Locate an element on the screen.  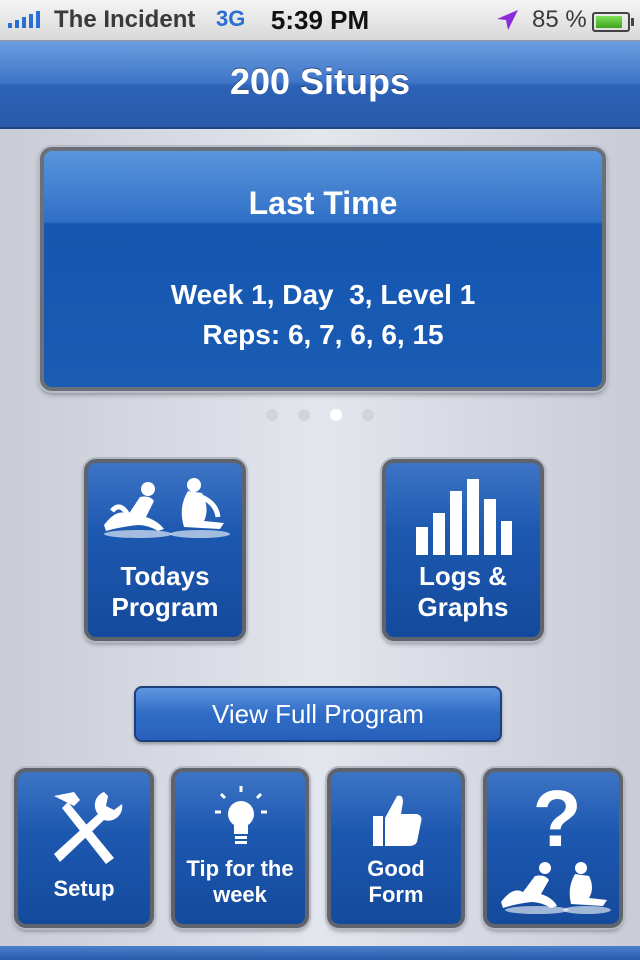
setup-label: Setup is located at coordinates (84, 888).